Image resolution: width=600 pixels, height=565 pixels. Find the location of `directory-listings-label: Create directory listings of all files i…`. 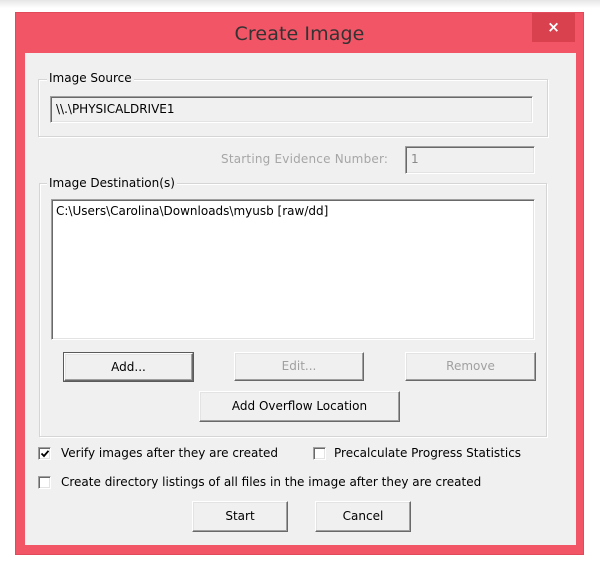

directory-listings-label: Create directory listings of all files i… is located at coordinates (271, 482).